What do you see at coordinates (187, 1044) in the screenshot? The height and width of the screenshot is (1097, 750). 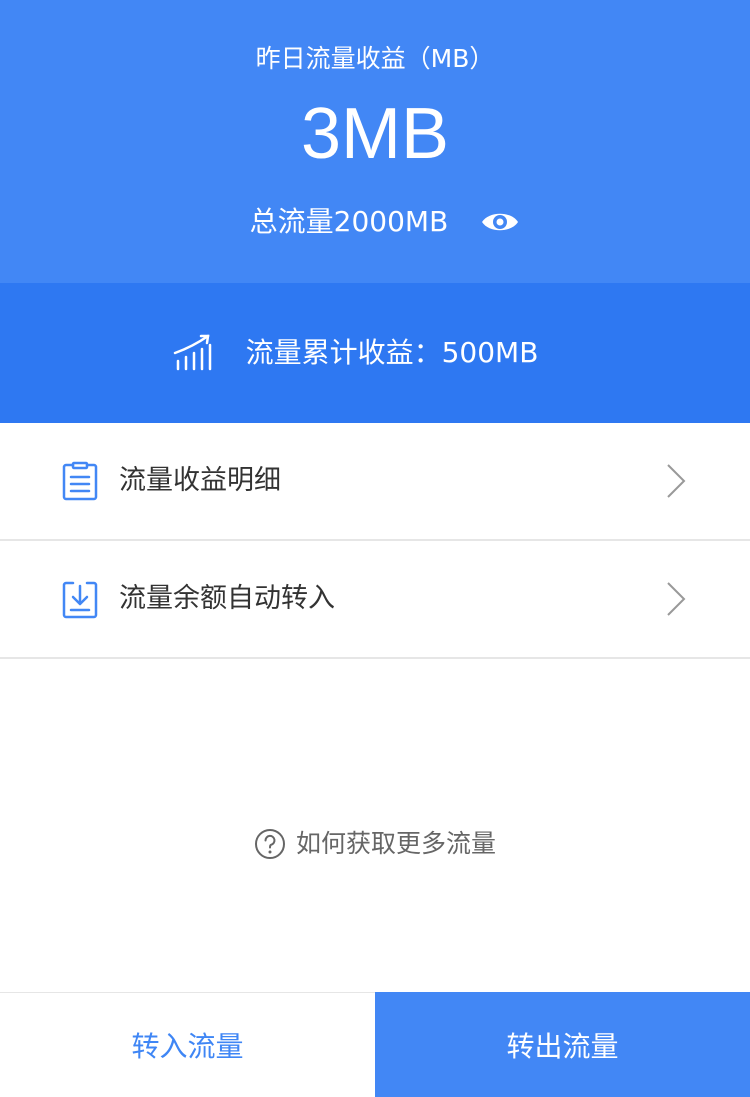 I see `transfer-in-button: 转入流量` at bounding box center [187, 1044].